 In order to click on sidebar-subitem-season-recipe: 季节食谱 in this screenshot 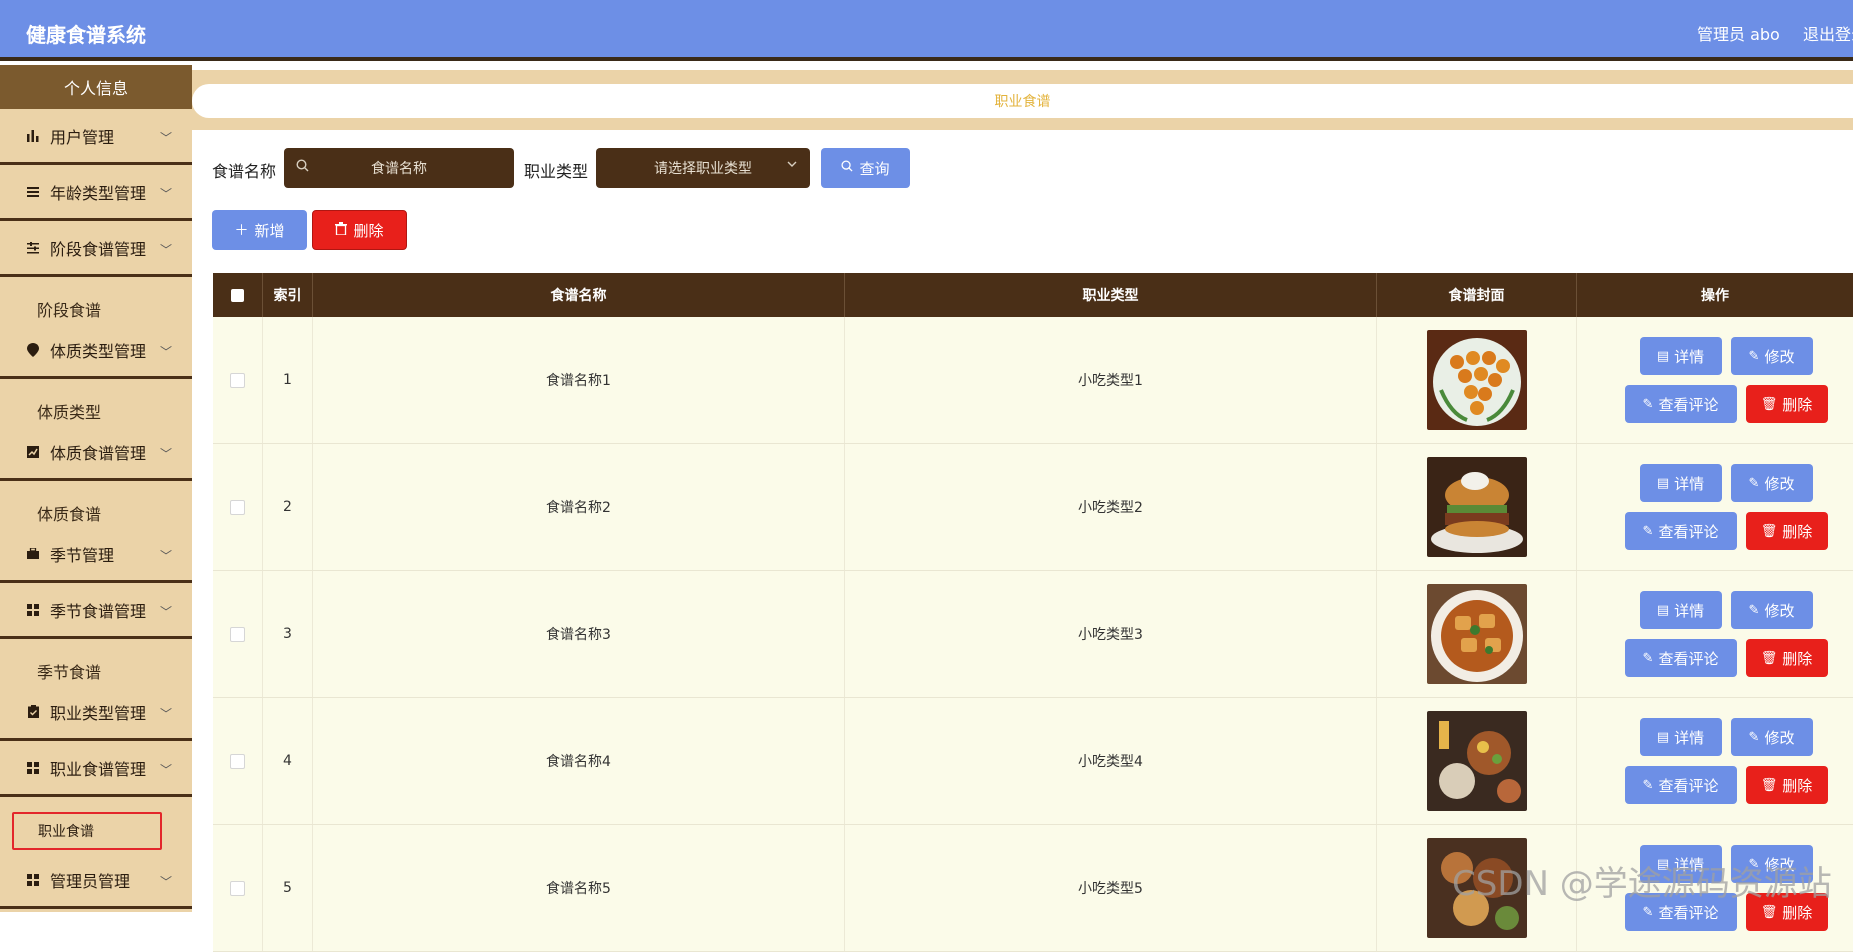, I will do `click(69, 671)`.